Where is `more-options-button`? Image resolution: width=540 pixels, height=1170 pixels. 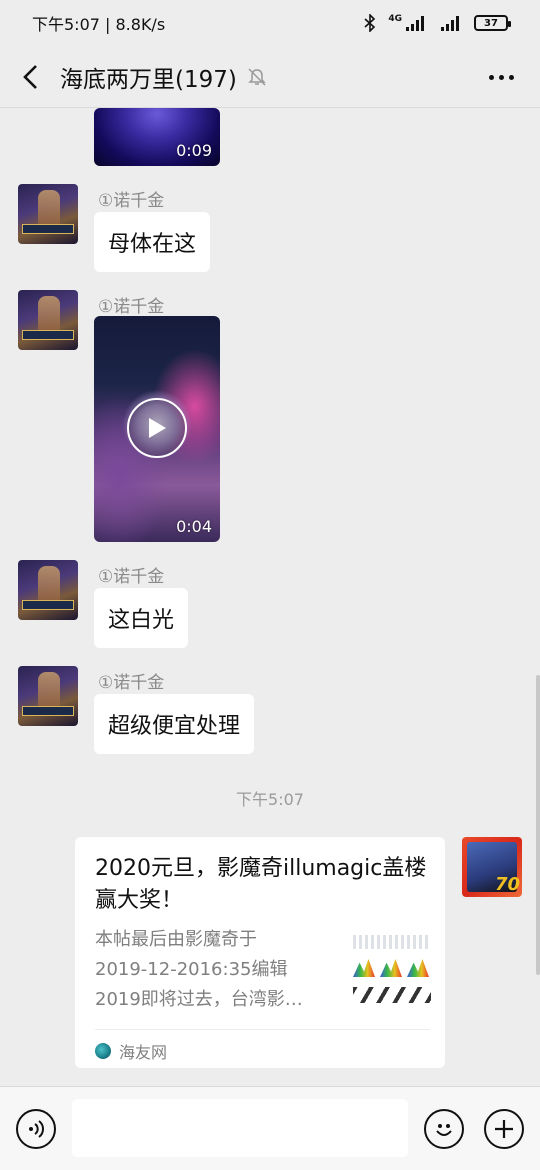
more-options-button is located at coordinates (501, 77).